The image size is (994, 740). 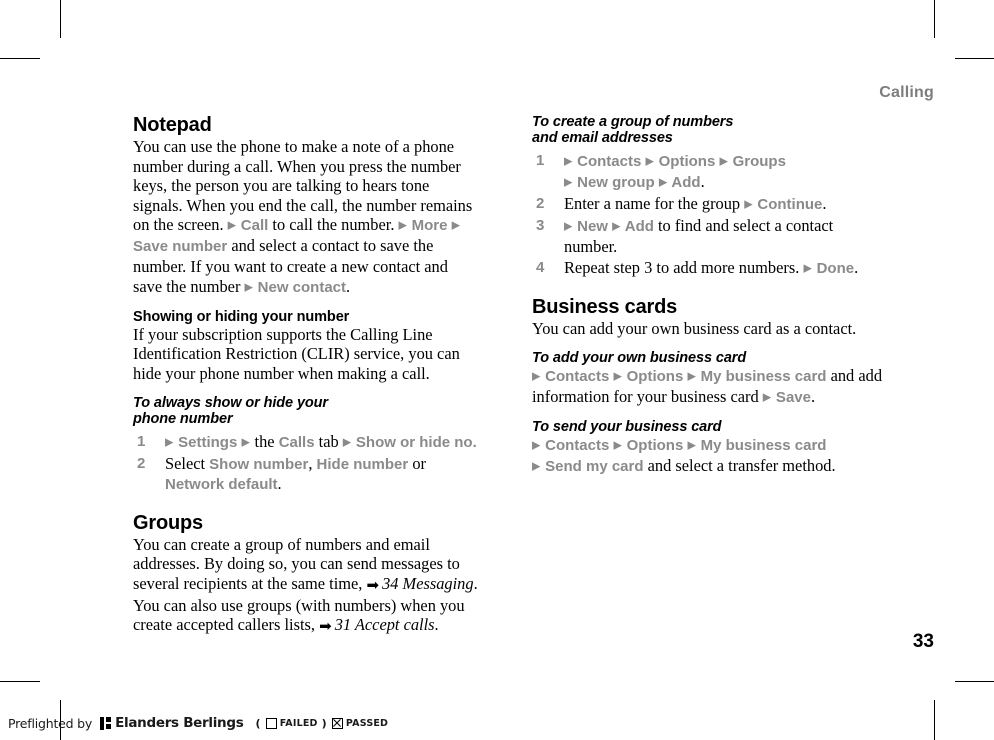 What do you see at coordinates (264, 441) in the screenshot?
I see `text-run: the` at bounding box center [264, 441].